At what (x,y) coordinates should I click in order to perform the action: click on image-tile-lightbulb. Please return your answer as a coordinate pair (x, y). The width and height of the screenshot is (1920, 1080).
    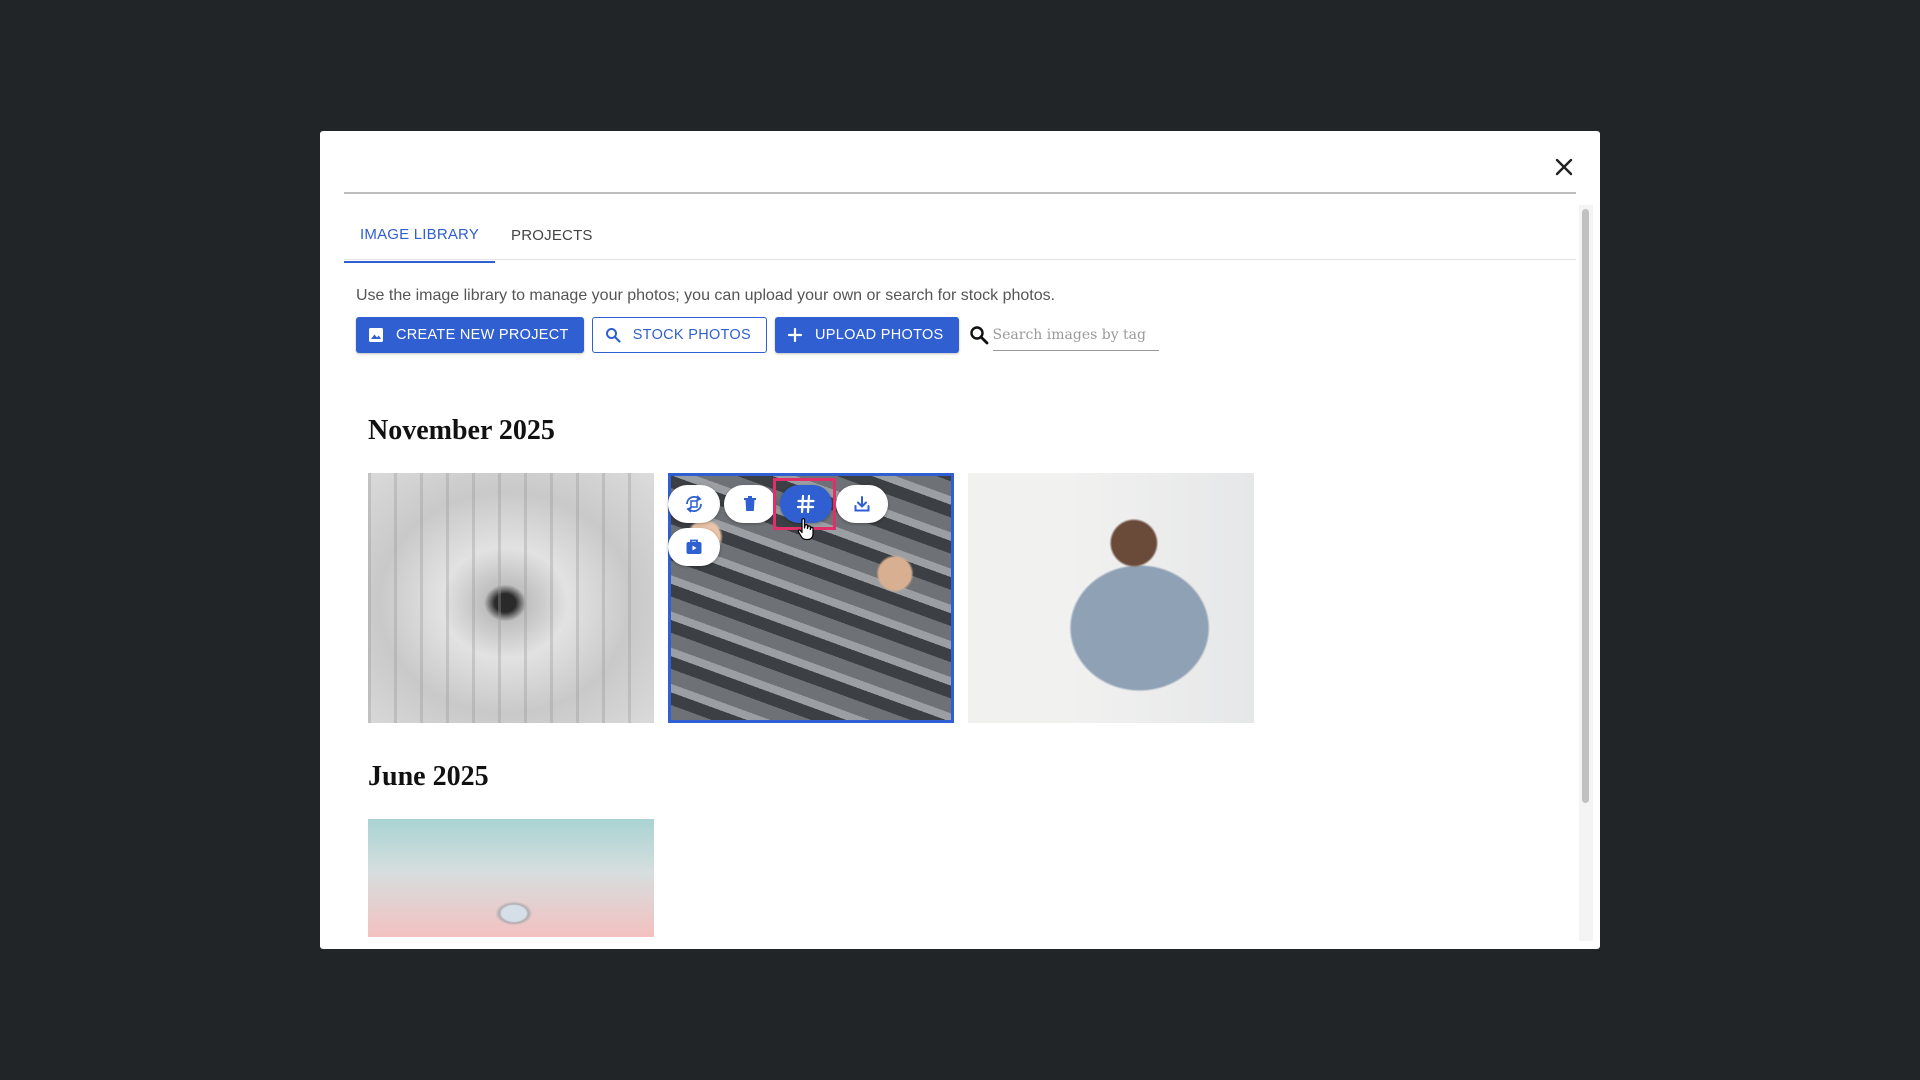
    Looking at the image, I should click on (511, 878).